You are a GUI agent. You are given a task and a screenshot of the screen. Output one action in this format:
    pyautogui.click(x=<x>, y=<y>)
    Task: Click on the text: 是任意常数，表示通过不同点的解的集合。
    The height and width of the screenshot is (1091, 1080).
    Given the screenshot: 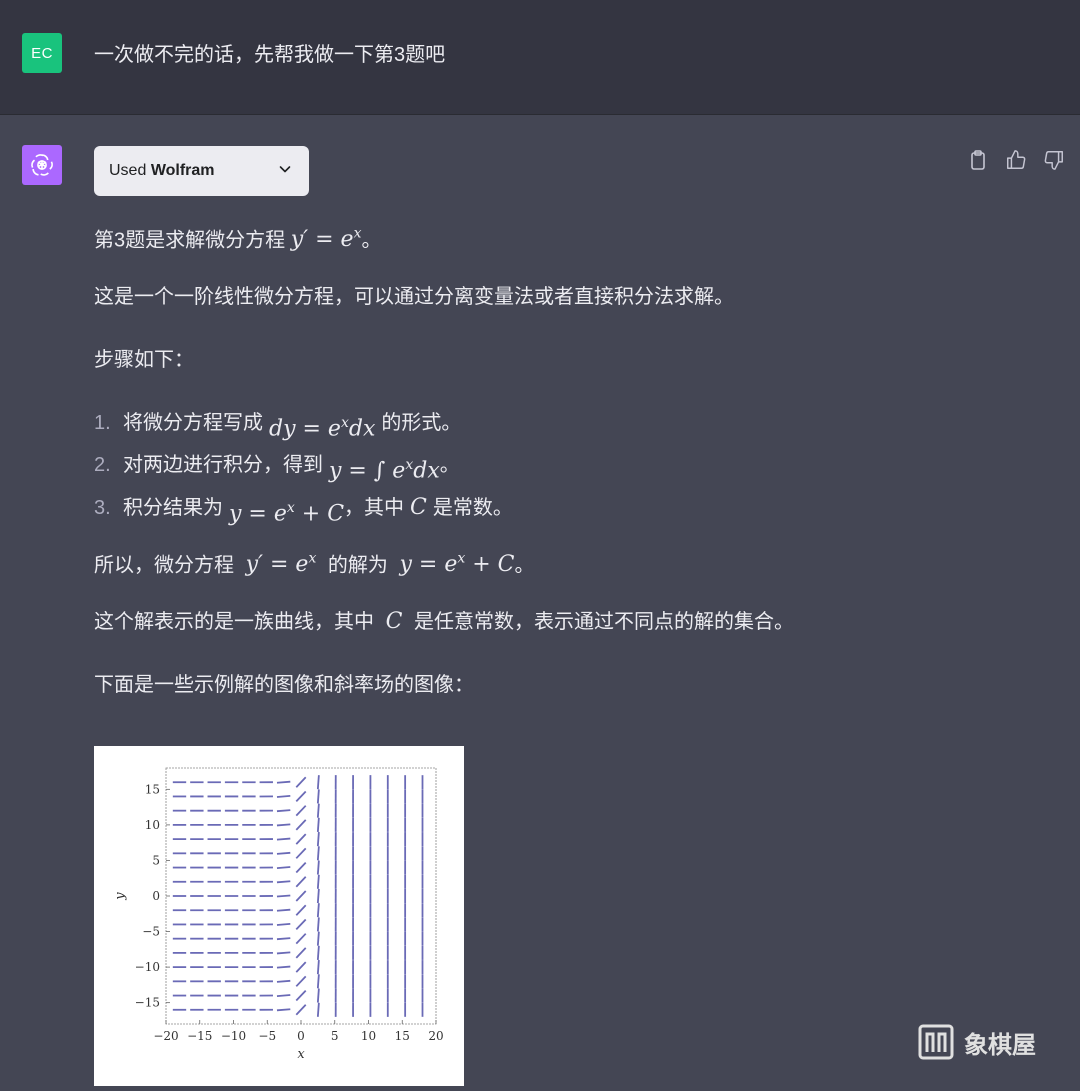 What is the action you would take?
    pyautogui.click(x=604, y=622)
    